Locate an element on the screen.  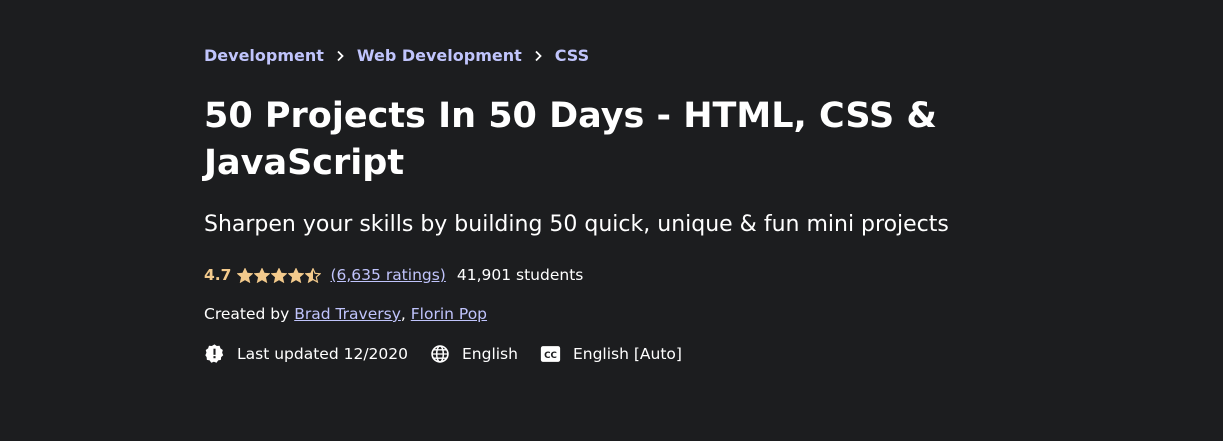
author-link-brad-traversy: Brad Traversy is located at coordinates (347, 314).